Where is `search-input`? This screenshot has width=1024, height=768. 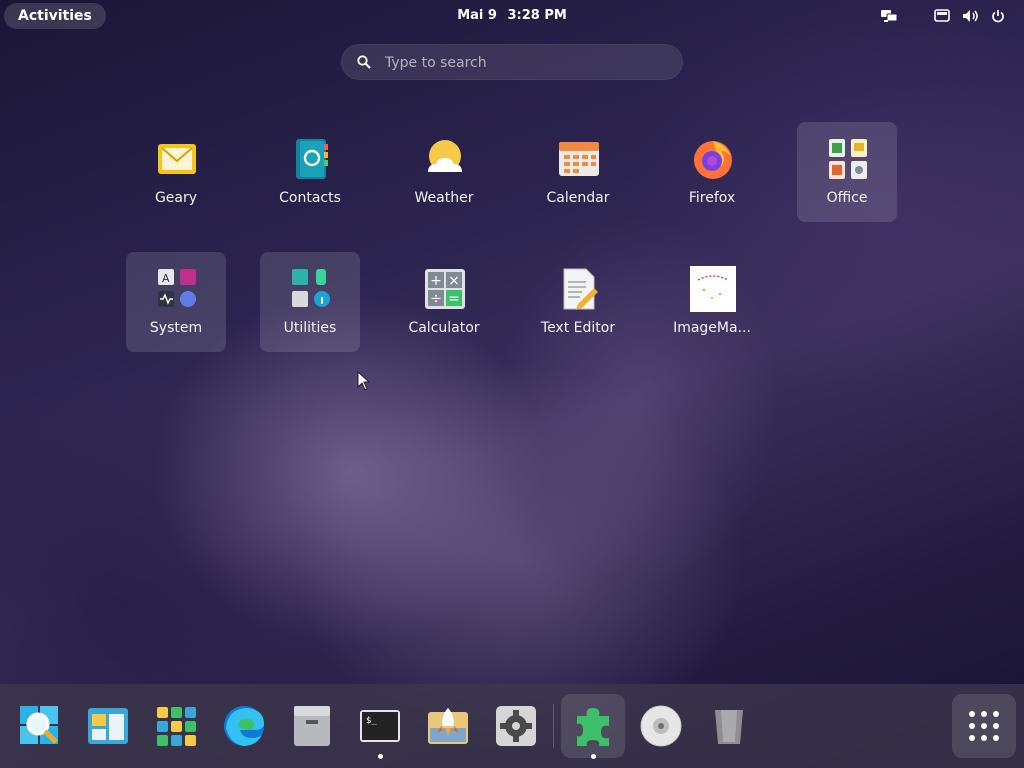
search-input is located at coordinates (525, 63).